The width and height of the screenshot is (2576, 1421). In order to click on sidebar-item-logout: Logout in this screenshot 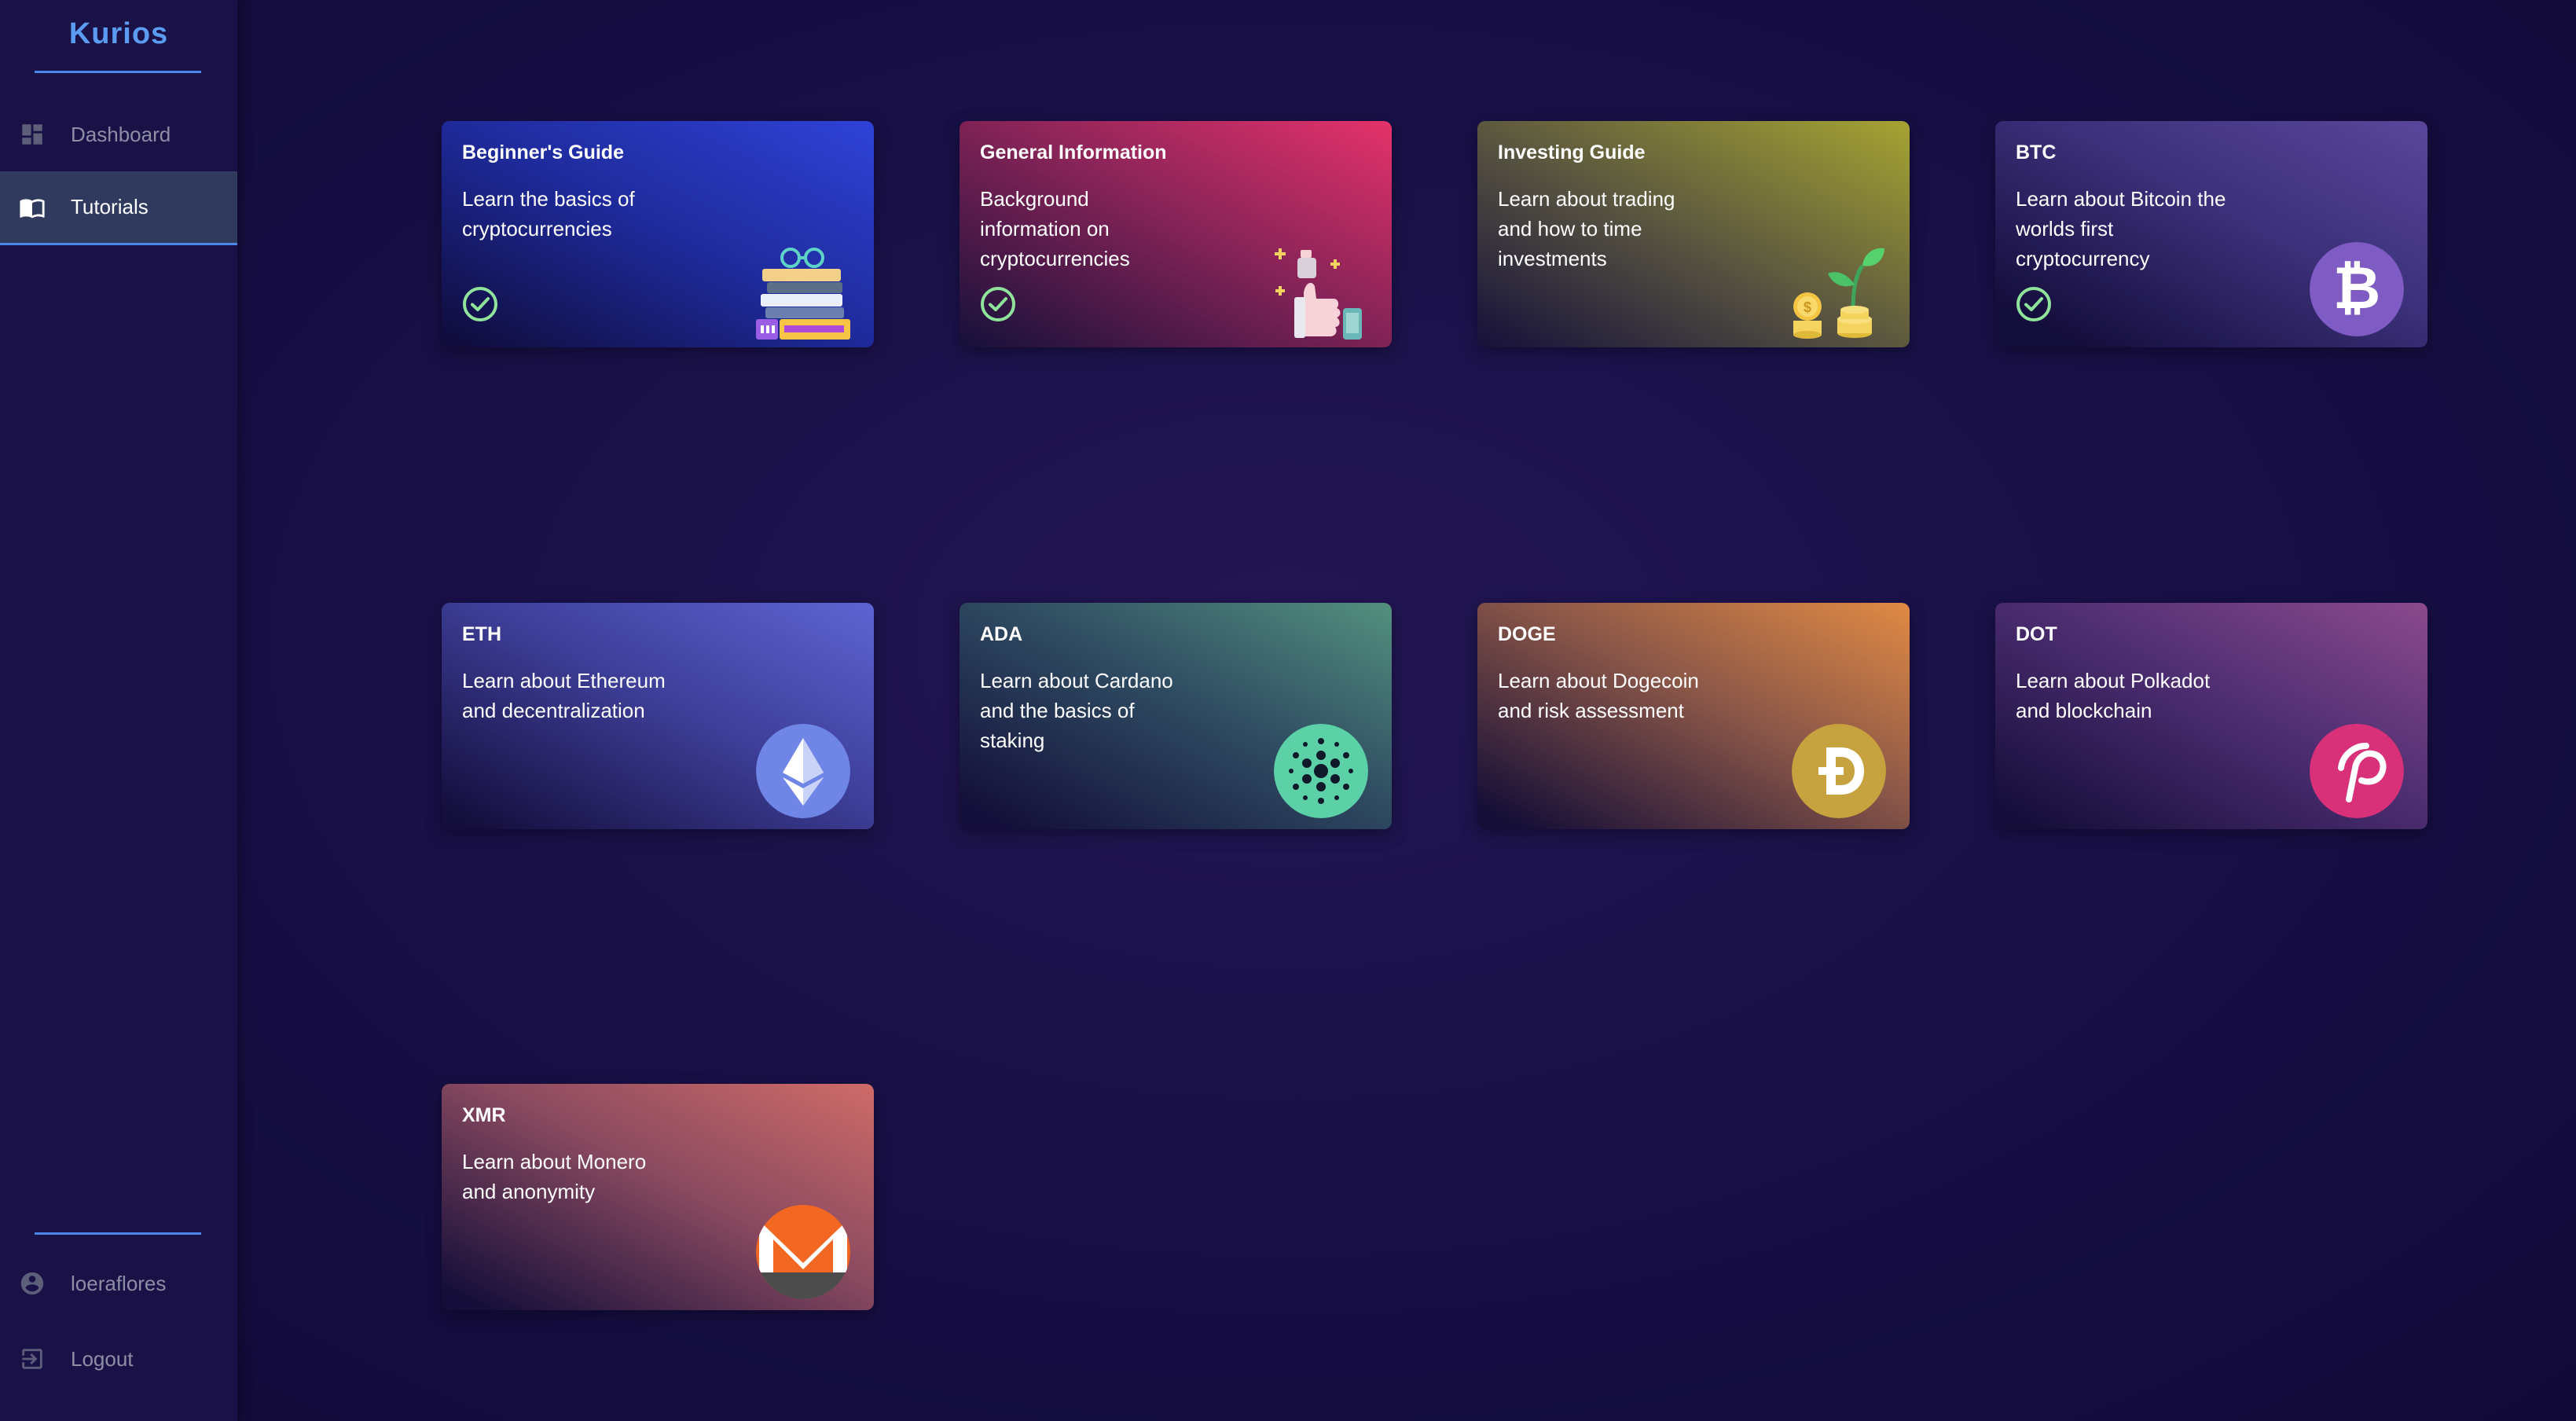, I will do `click(118, 1359)`.